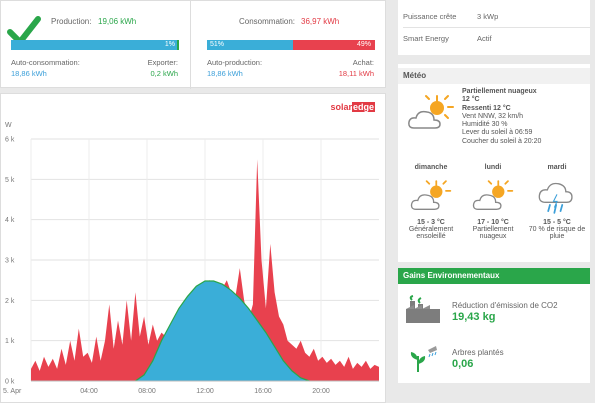 Image resolution: width=595 pixels, height=403 pixels. Describe the element at coordinates (463, 364) in the screenshot. I see `trees-value: 0,06` at that location.